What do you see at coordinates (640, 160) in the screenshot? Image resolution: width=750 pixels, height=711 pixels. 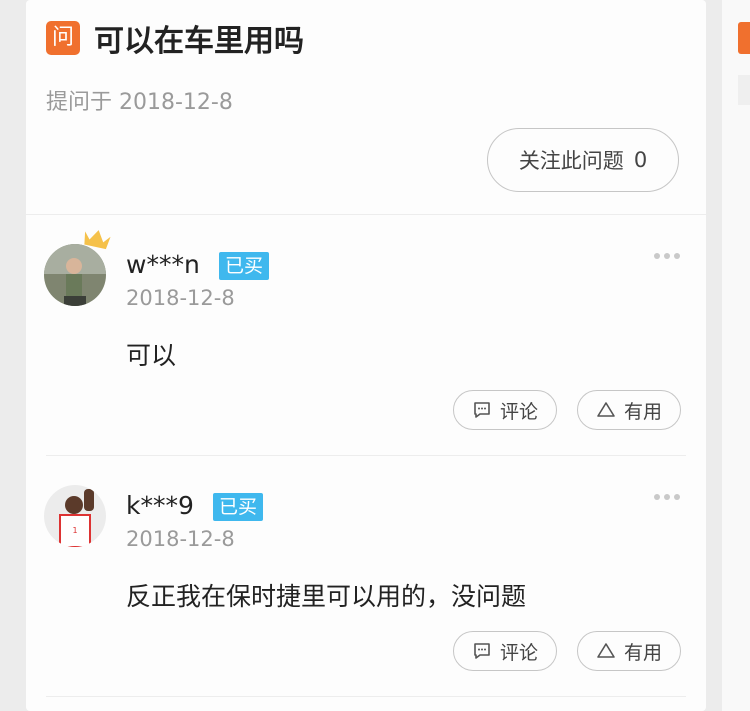 I see `follow-count: 0` at bounding box center [640, 160].